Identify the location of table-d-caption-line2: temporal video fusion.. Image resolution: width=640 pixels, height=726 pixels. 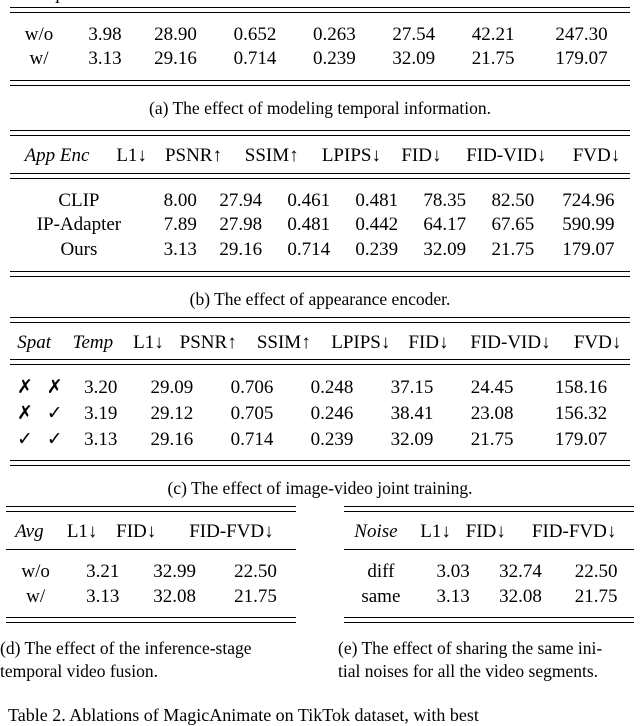
(79, 671).